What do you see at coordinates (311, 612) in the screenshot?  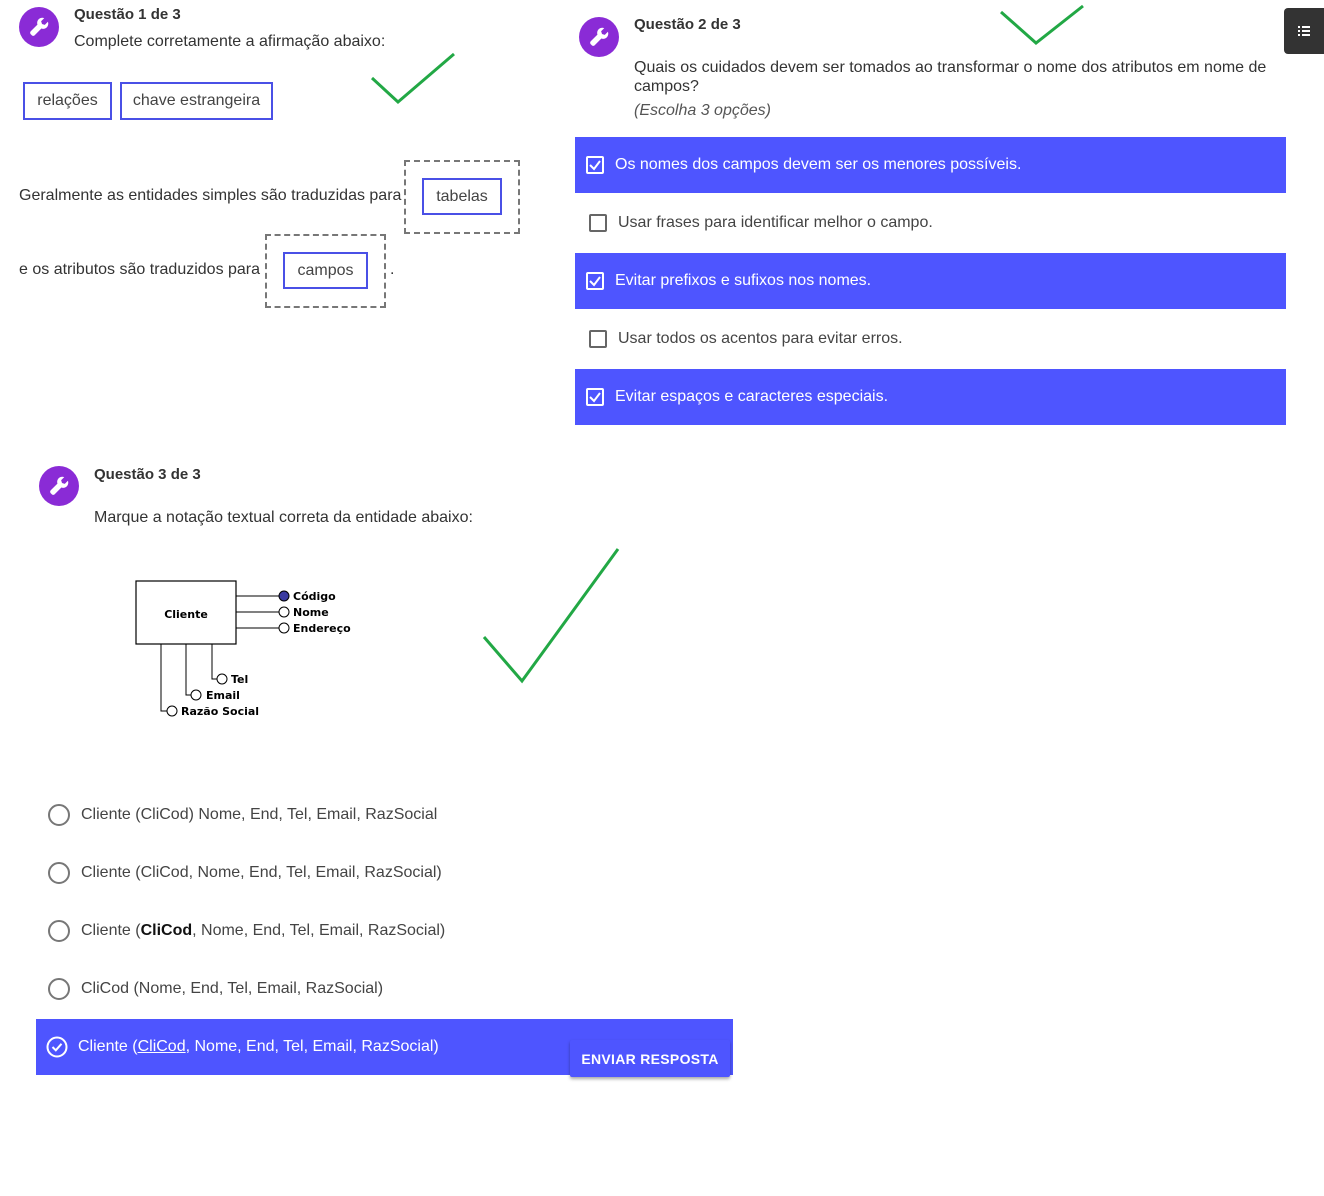 I see `attr-label: Nome` at bounding box center [311, 612].